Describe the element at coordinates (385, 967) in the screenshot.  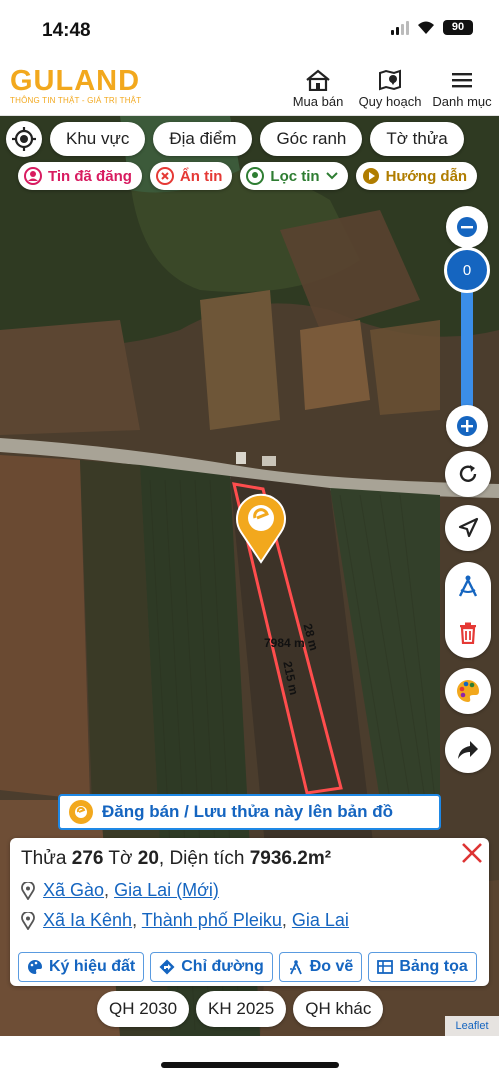
I see `table-icon` at that location.